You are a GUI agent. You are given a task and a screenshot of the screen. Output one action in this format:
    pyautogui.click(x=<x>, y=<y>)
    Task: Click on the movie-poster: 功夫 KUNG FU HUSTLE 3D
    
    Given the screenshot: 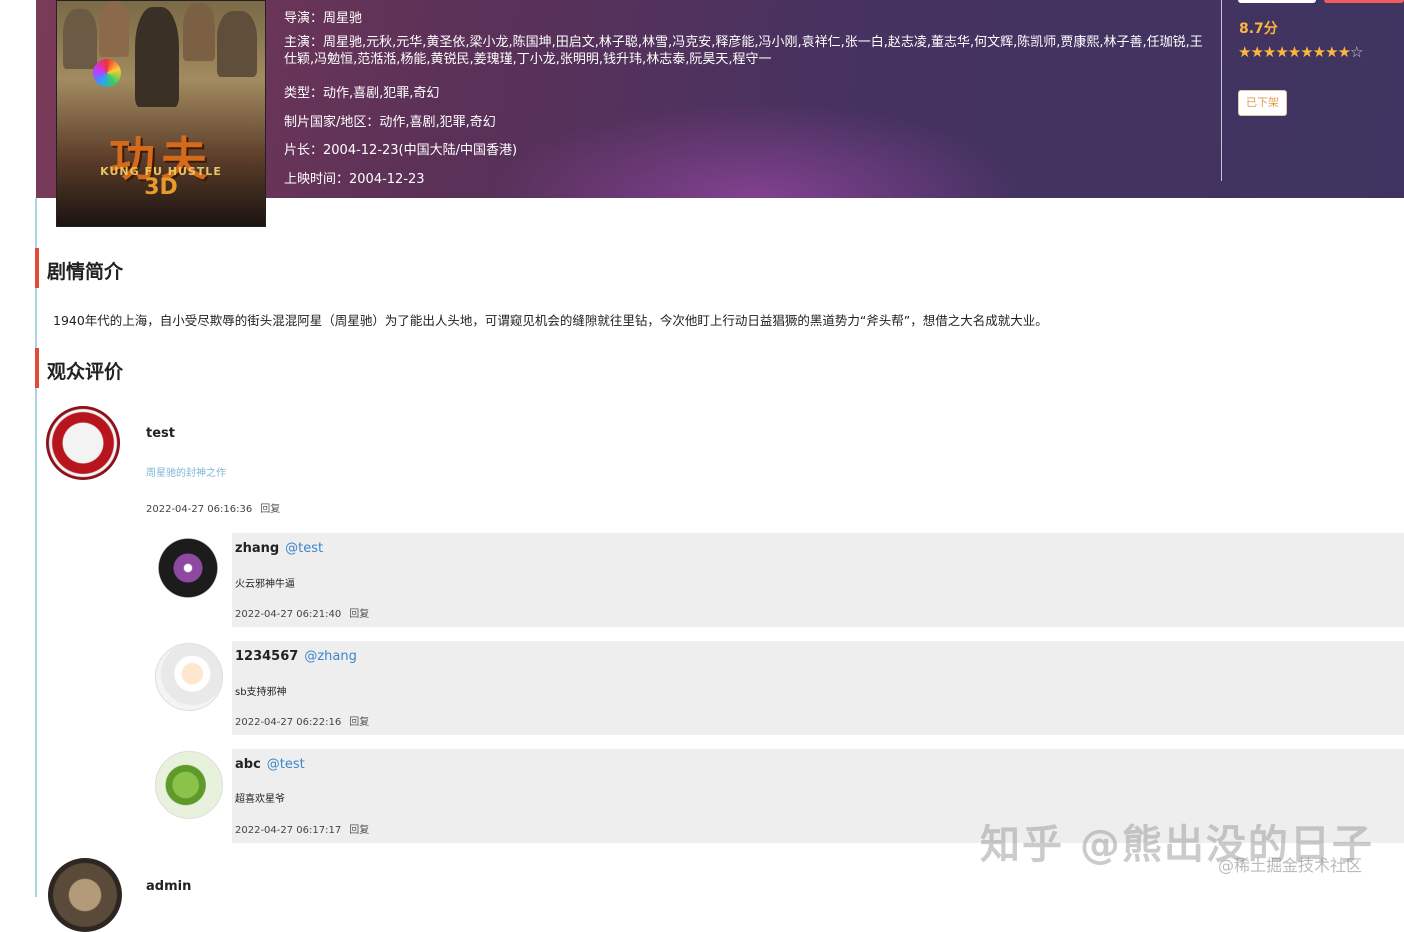 What is the action you would take?
    pyautogui.click(x=161, y=113)
    